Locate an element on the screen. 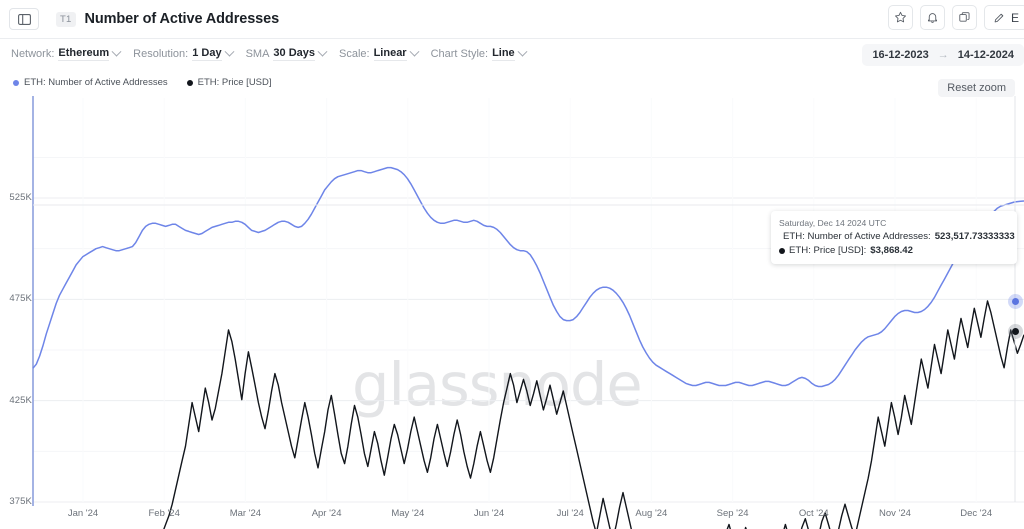 The width and height of the screenshot is (1024, 529). tooltip-row-price: ETH: Price [USD]: $3,868.42 is located at coordinates (894, 251).